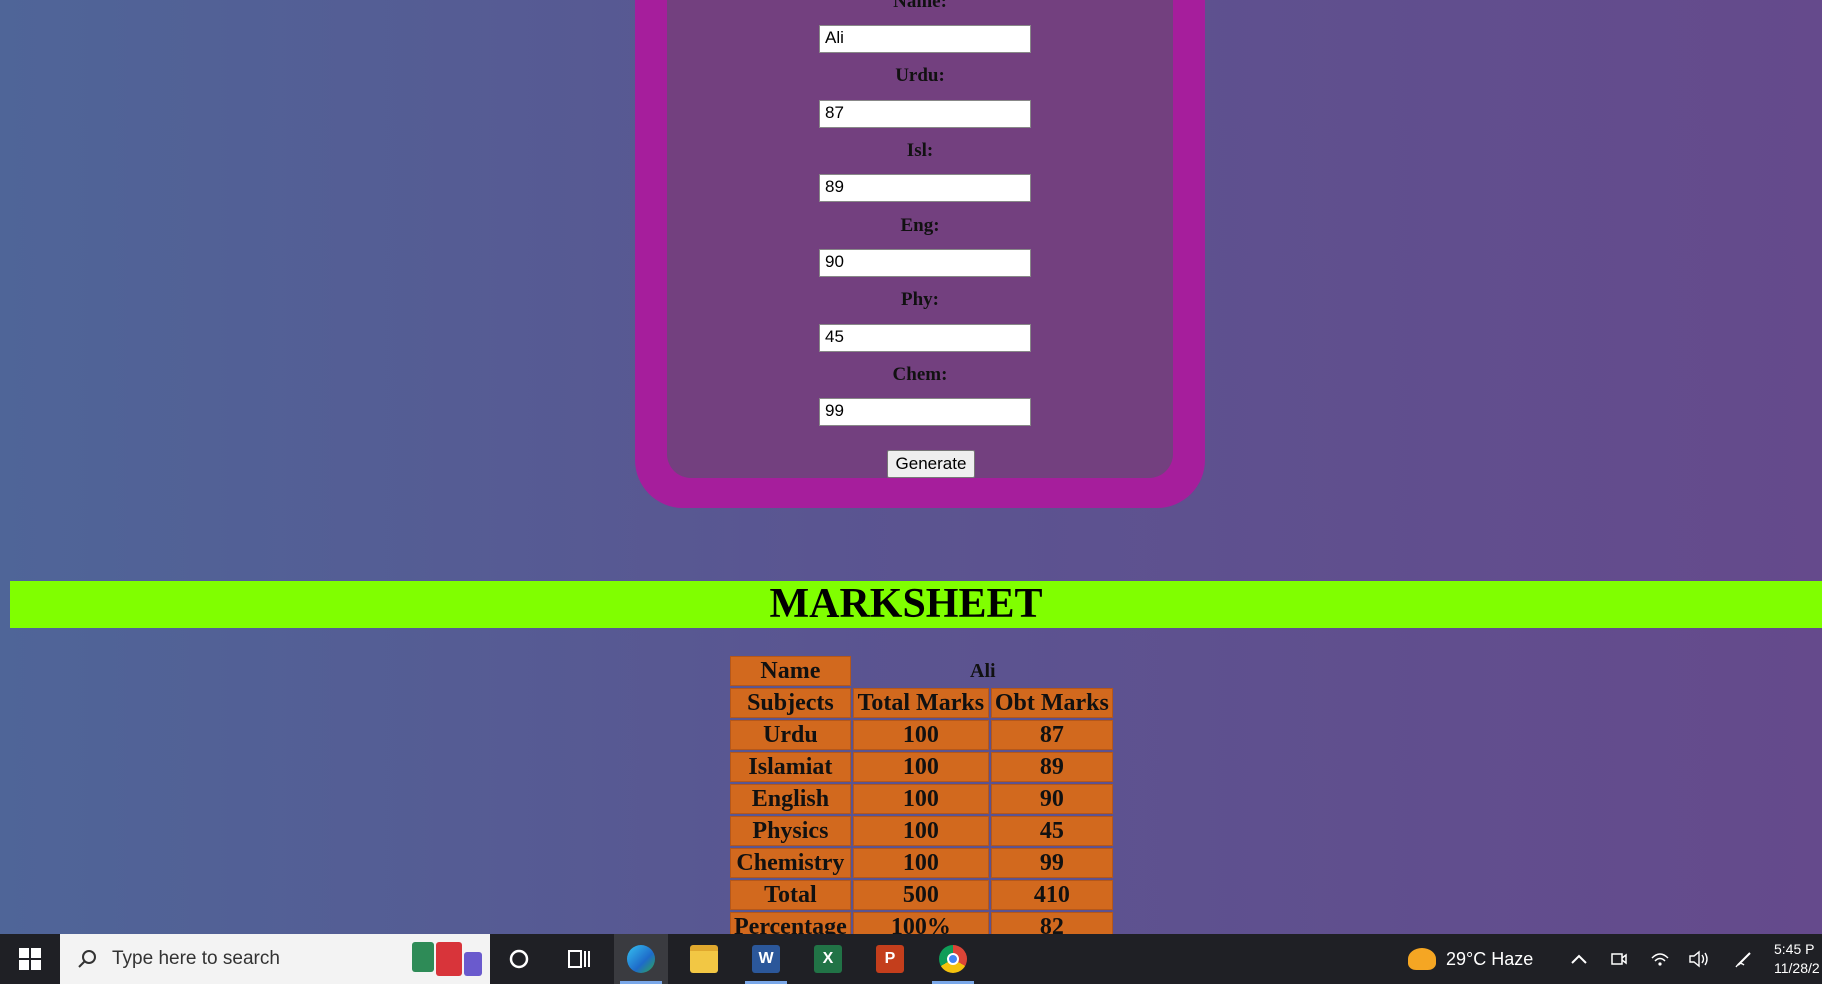 Image resolution: width=1822 pixels, height=984 pixels. What do you see at coordinates (1051, 831) in the screenshot?
I see `table-cell: 45` at bounding box center [1051, 831].